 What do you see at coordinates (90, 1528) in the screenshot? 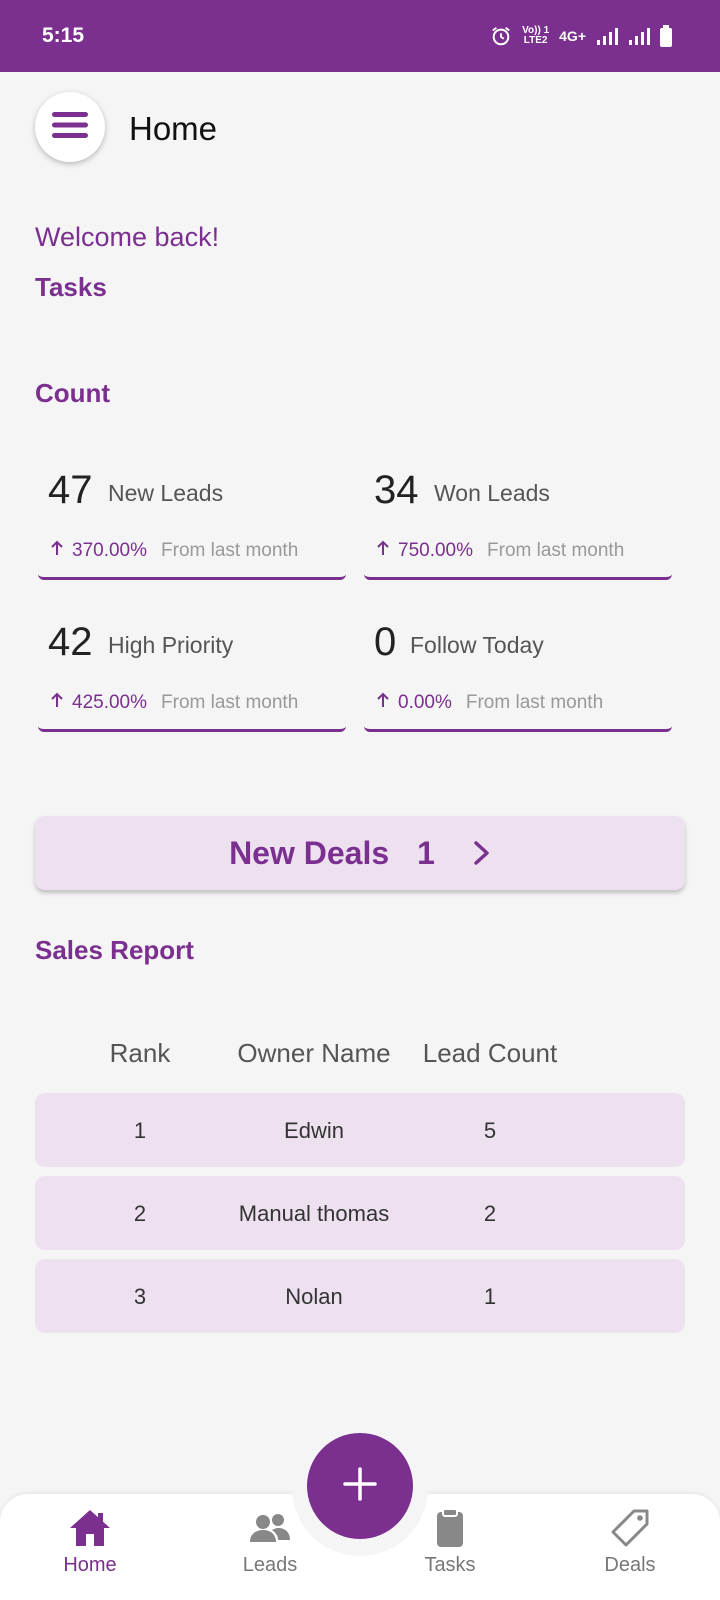
I see `home-icon` at bounding box center [90, 1528].